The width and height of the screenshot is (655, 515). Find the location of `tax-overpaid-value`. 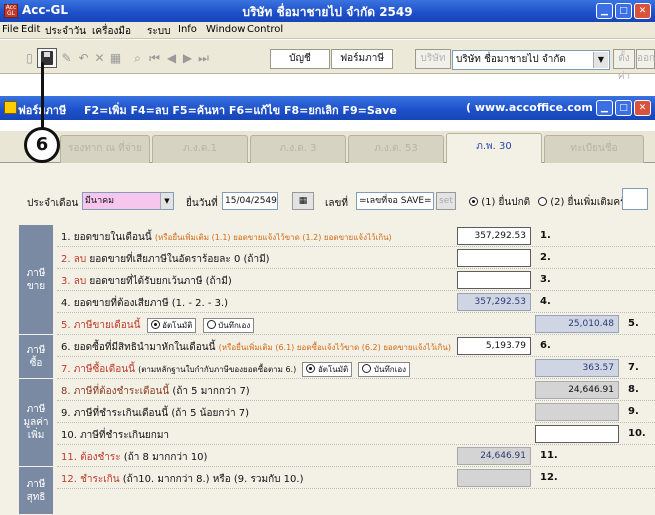

tax-overpaid-value is located at coordinates (577, 412).